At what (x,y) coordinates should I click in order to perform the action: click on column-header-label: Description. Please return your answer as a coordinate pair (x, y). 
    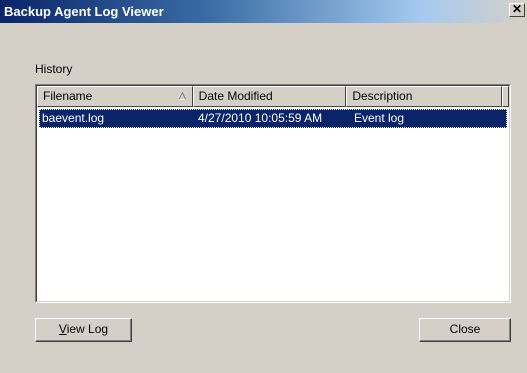
    Looking at the image, I should click on (382, 96).